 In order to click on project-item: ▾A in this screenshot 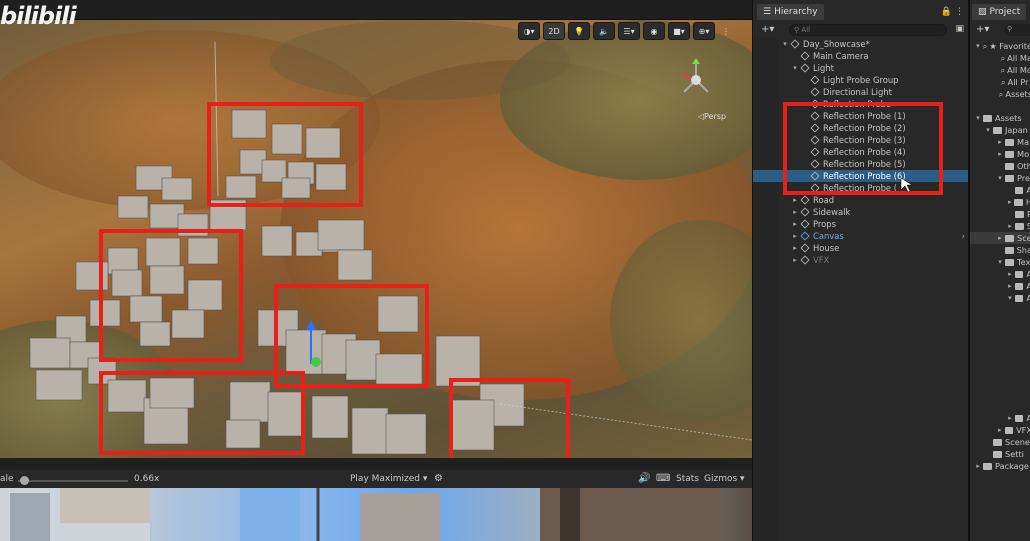, I will do `click(1000, 298)`.